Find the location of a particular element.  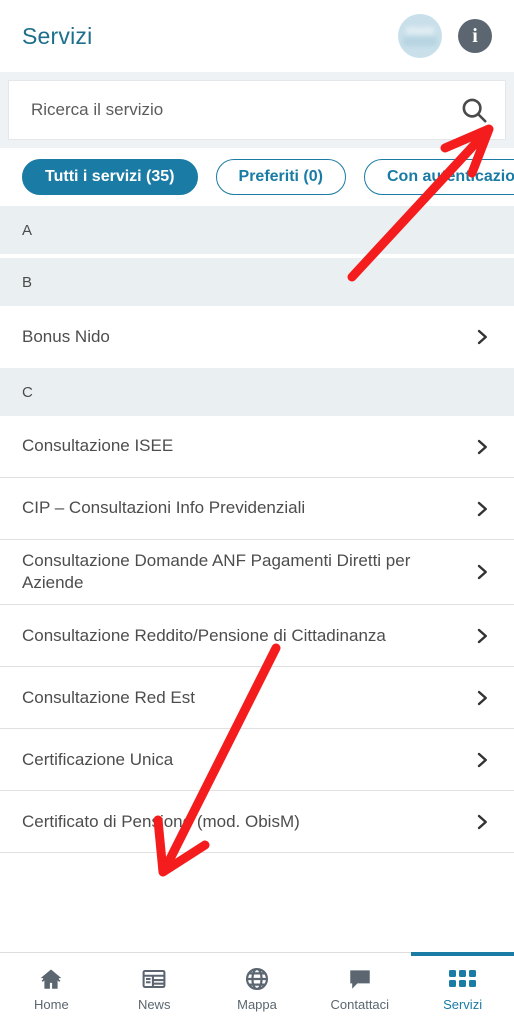

nav-item-news: News is located at coordinates (154, 988).